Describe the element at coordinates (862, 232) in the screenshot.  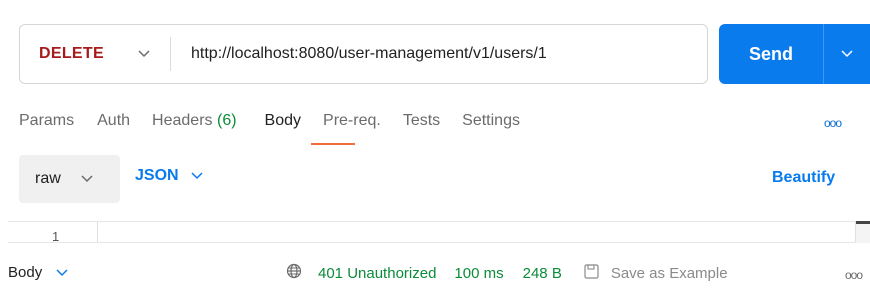
I see `editor-scrollbar` at that location.